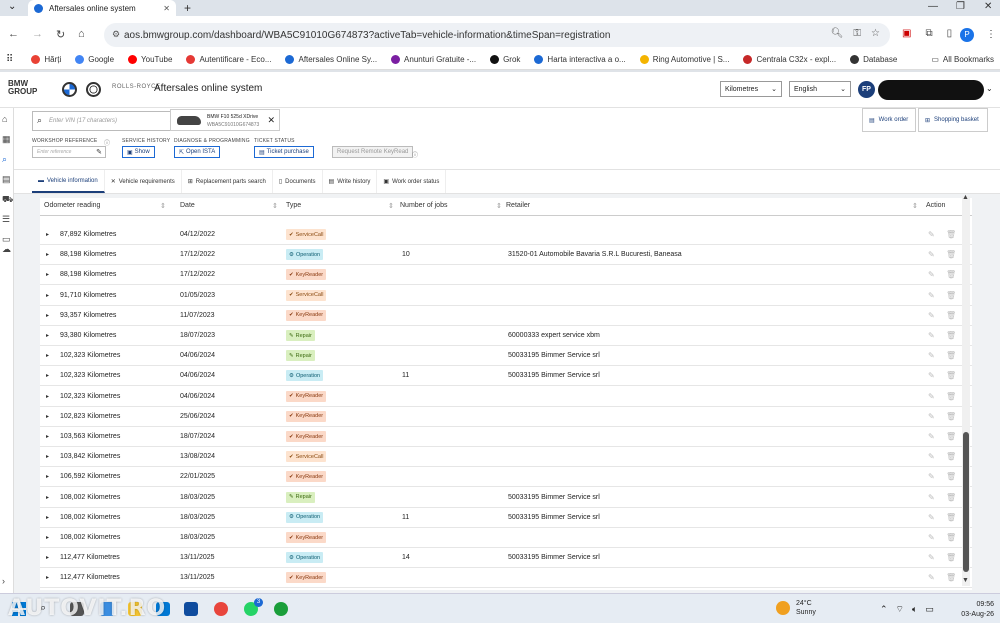  Describe the element at coordinates (423, 205) in the screenshot. I see `col-jobs: Number of jobs` at that location.